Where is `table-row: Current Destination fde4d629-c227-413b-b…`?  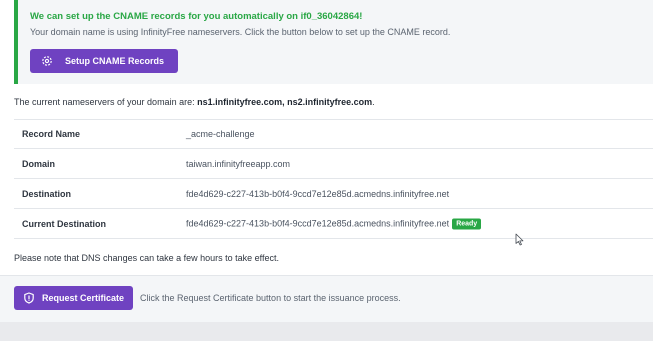 table-row: Current Destination fde4d629-c227-413b-b… is located at coordinates (333, 224).